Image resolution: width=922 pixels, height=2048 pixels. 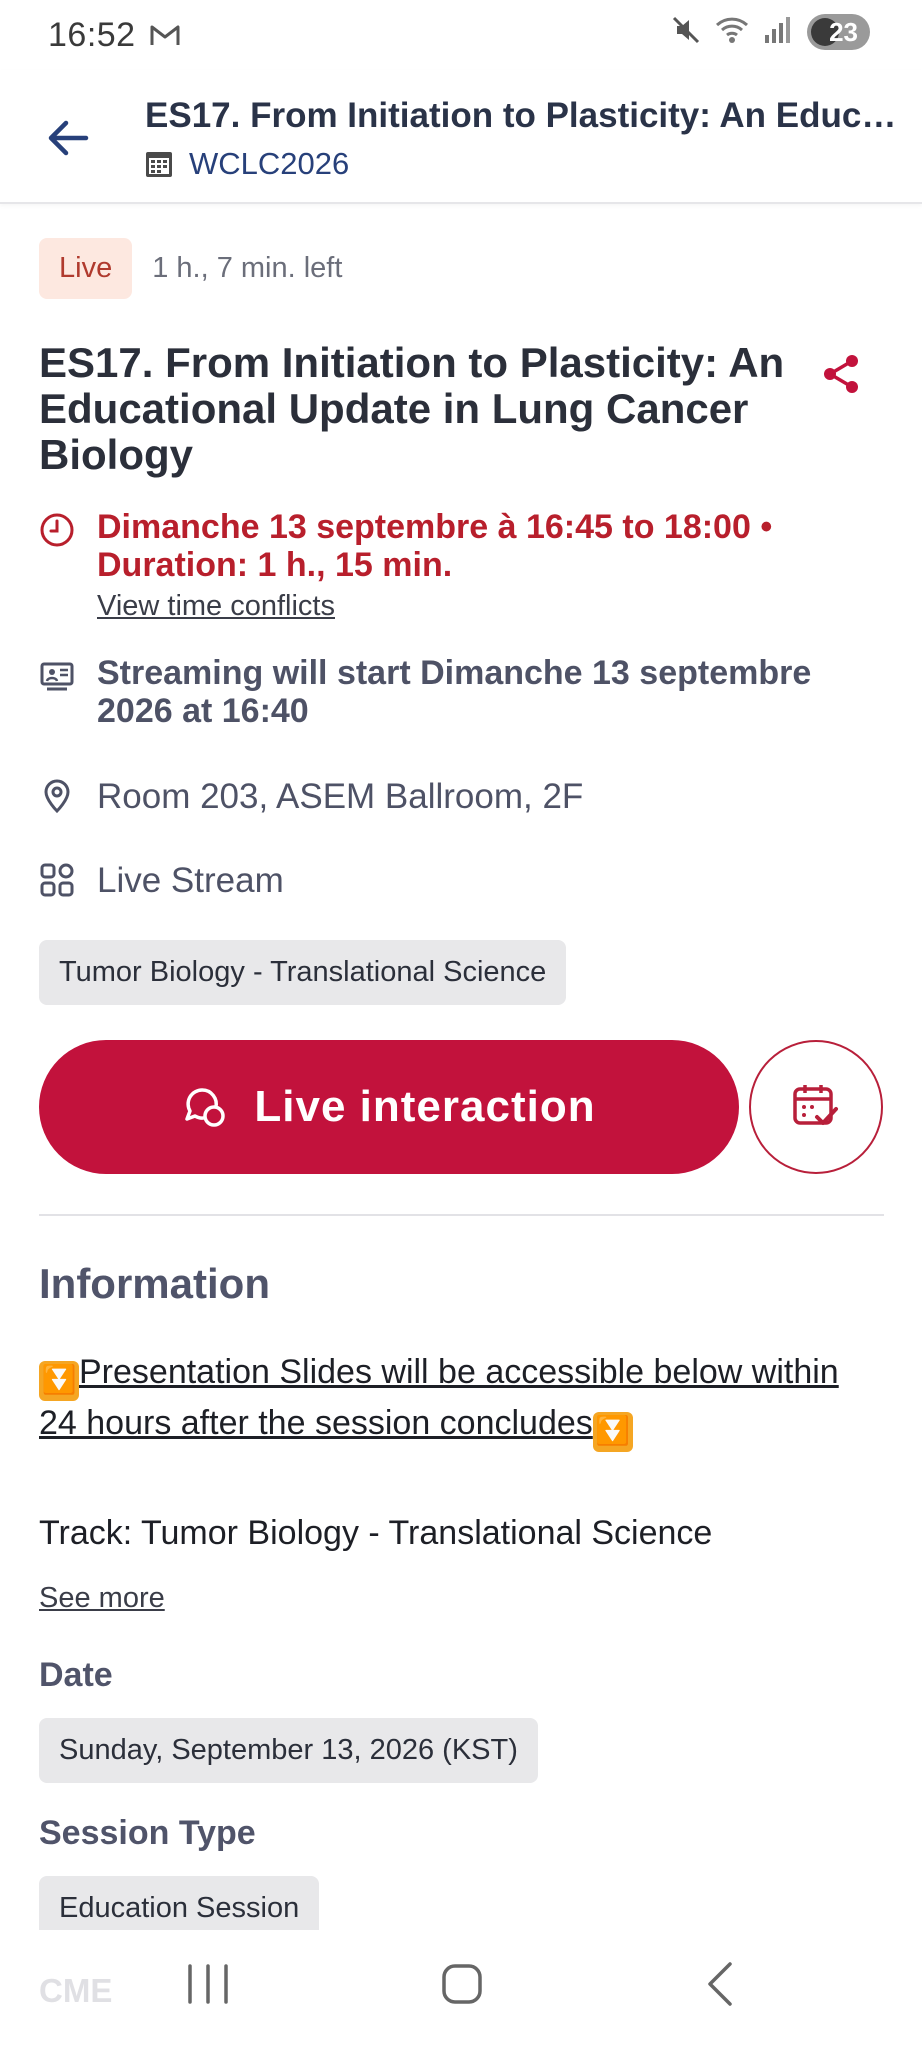 I want to click on cme-label: CME, so click(x=76, y=1990).